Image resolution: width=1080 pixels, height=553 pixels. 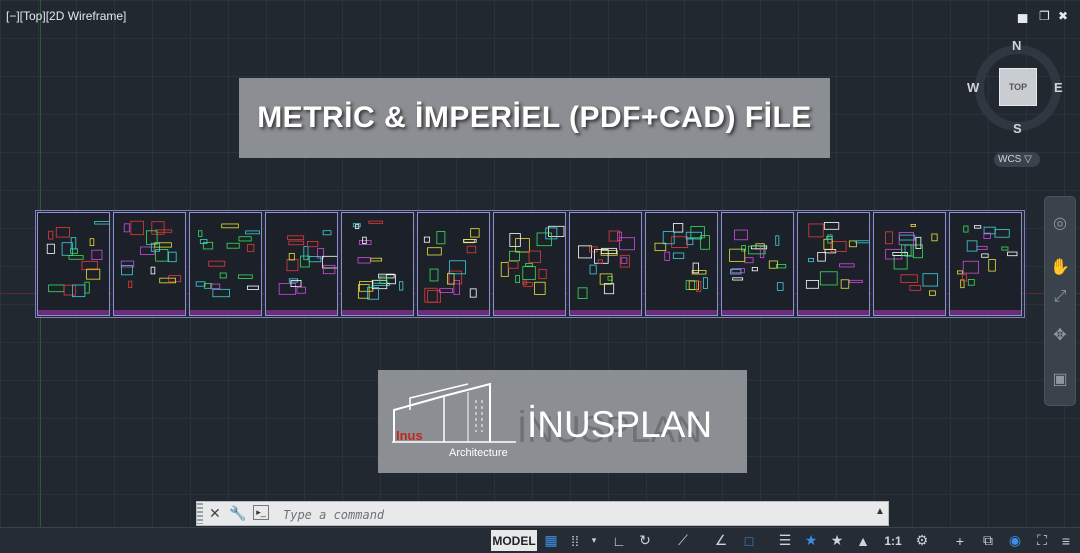 I want to click on annotation-visibility-icon: ★, so click(x=811, y=540).